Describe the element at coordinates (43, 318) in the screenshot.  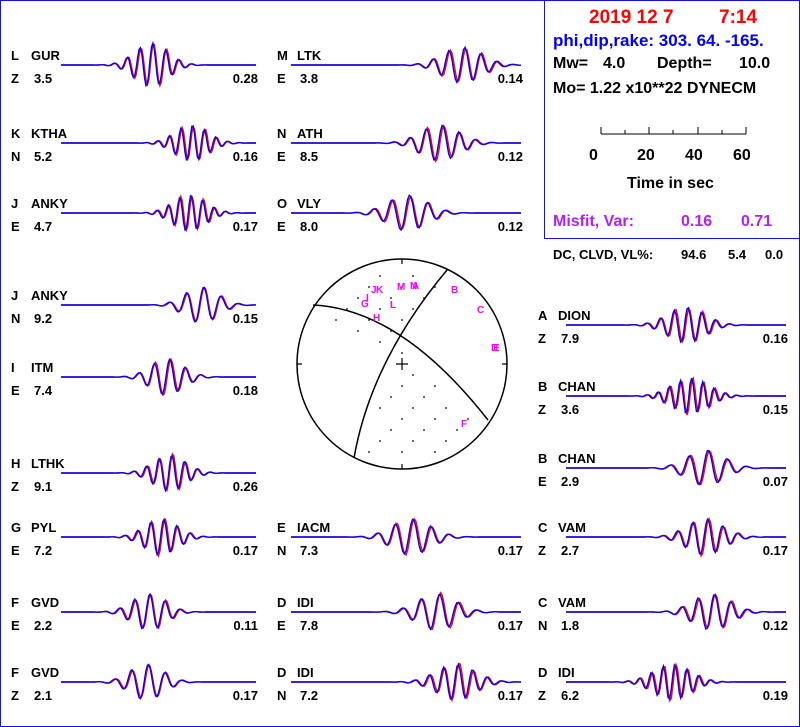
I see `trace-left-value: 9.2` at that location.